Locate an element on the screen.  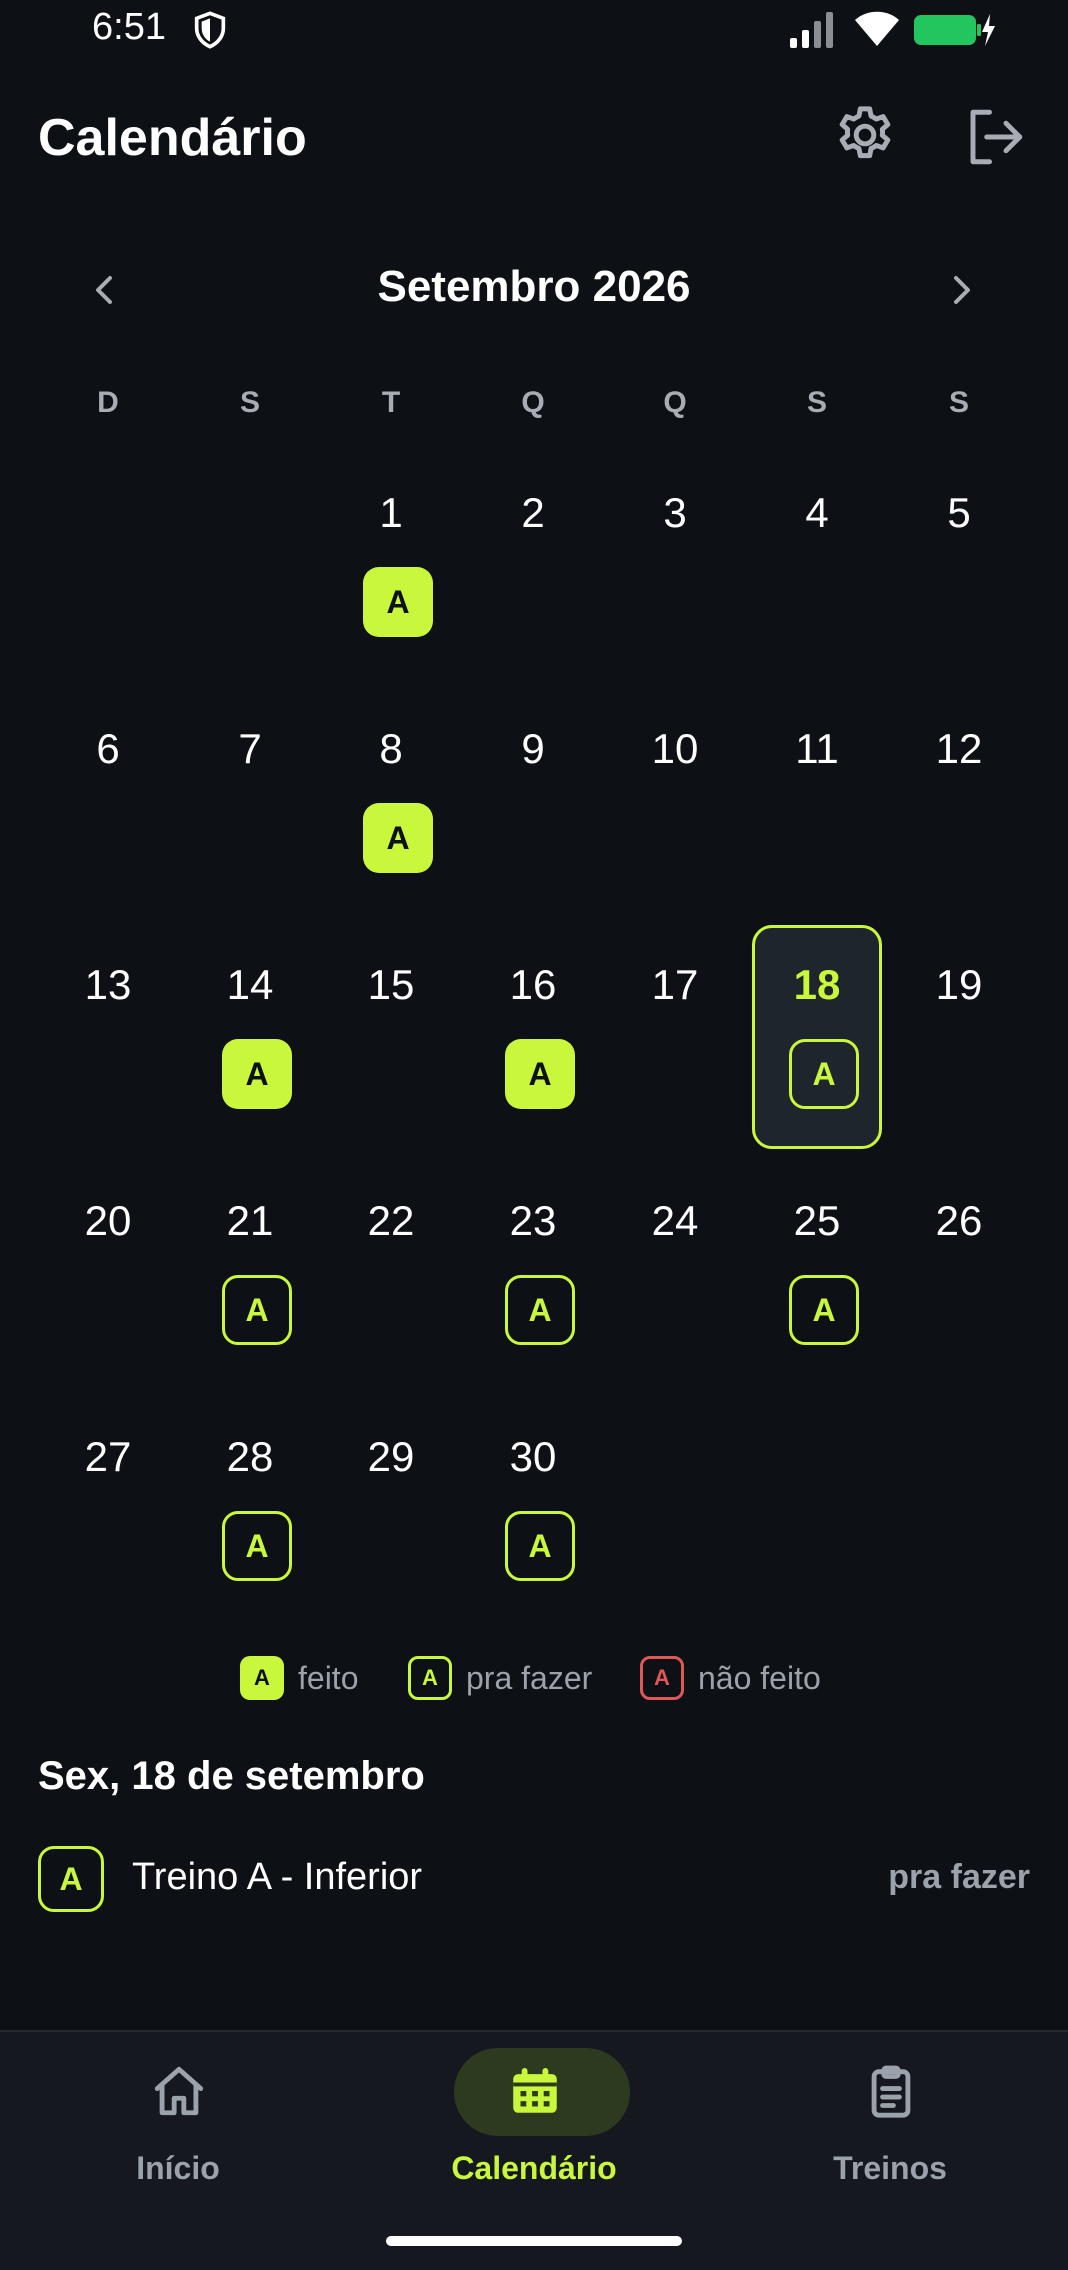
day-number: 27 is located at coordinates (108, 1456).